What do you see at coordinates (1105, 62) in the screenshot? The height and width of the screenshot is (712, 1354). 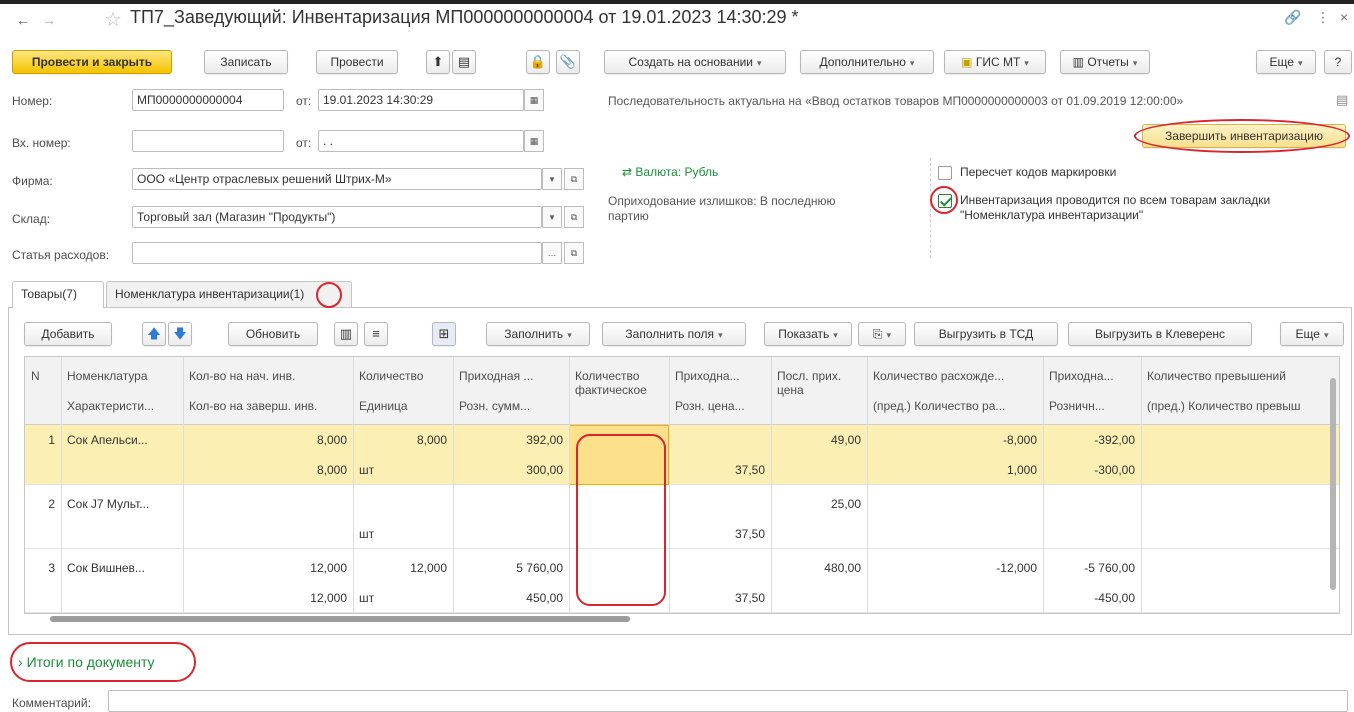 I see `reports-button: ▥ Отчеты ▾` at bounding box center [1105, 62].